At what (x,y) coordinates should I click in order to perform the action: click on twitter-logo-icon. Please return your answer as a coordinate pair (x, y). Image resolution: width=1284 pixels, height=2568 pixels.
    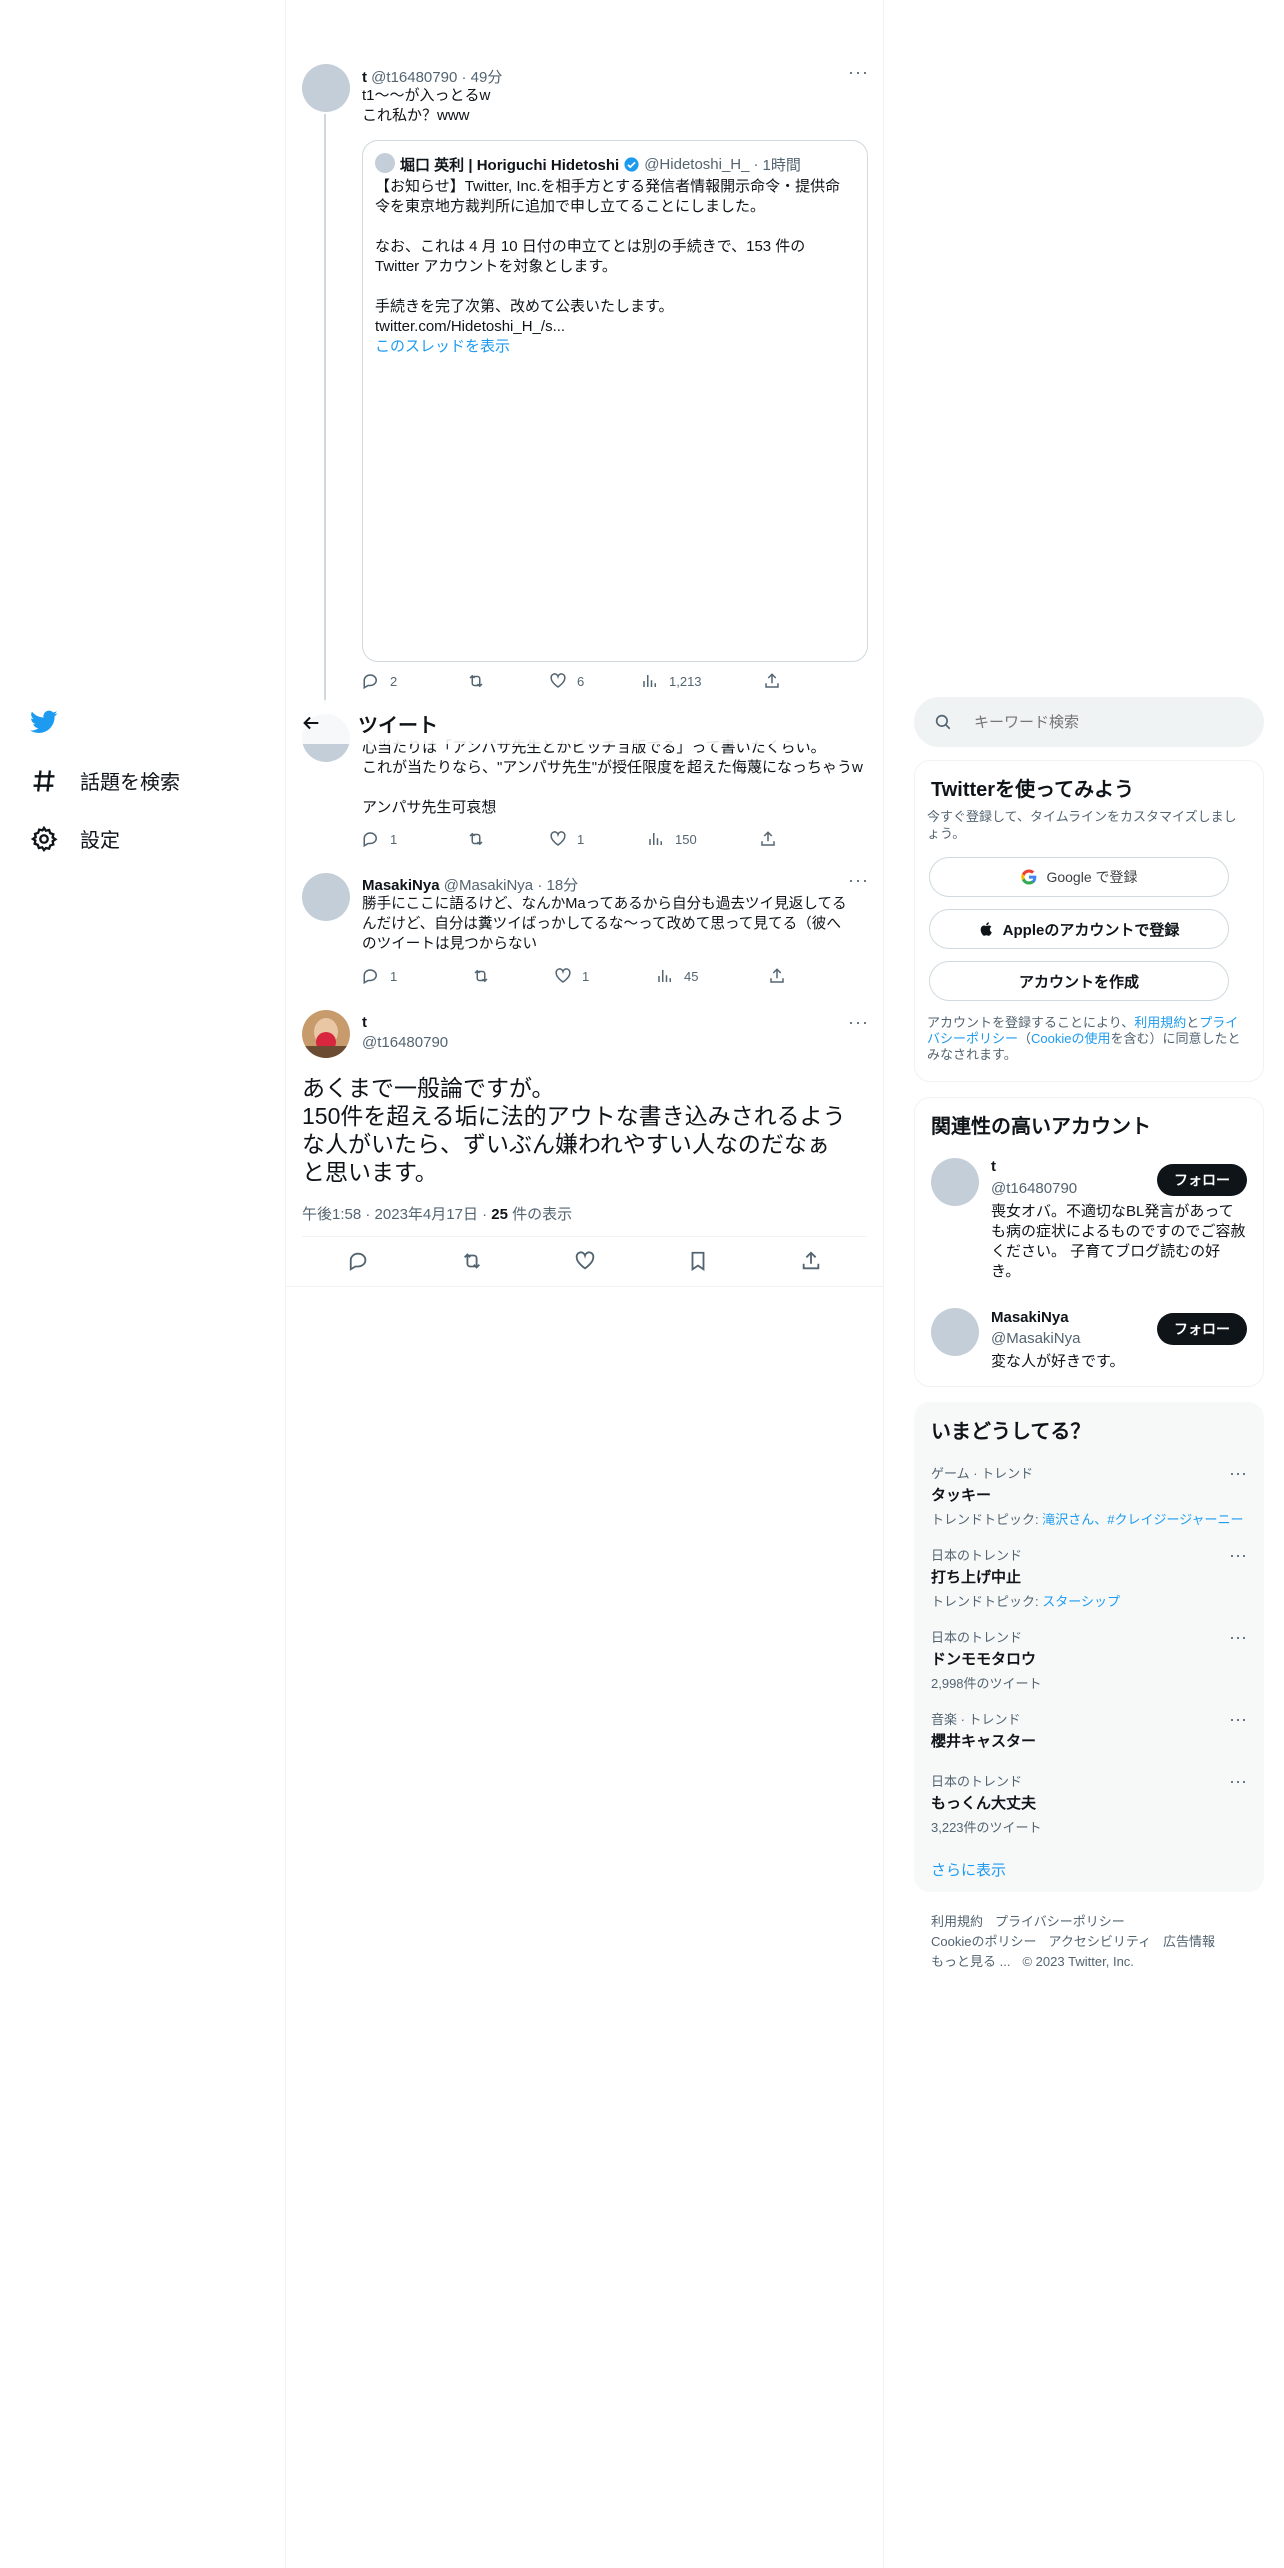
    Looking at the image, I should click on (44, 722).